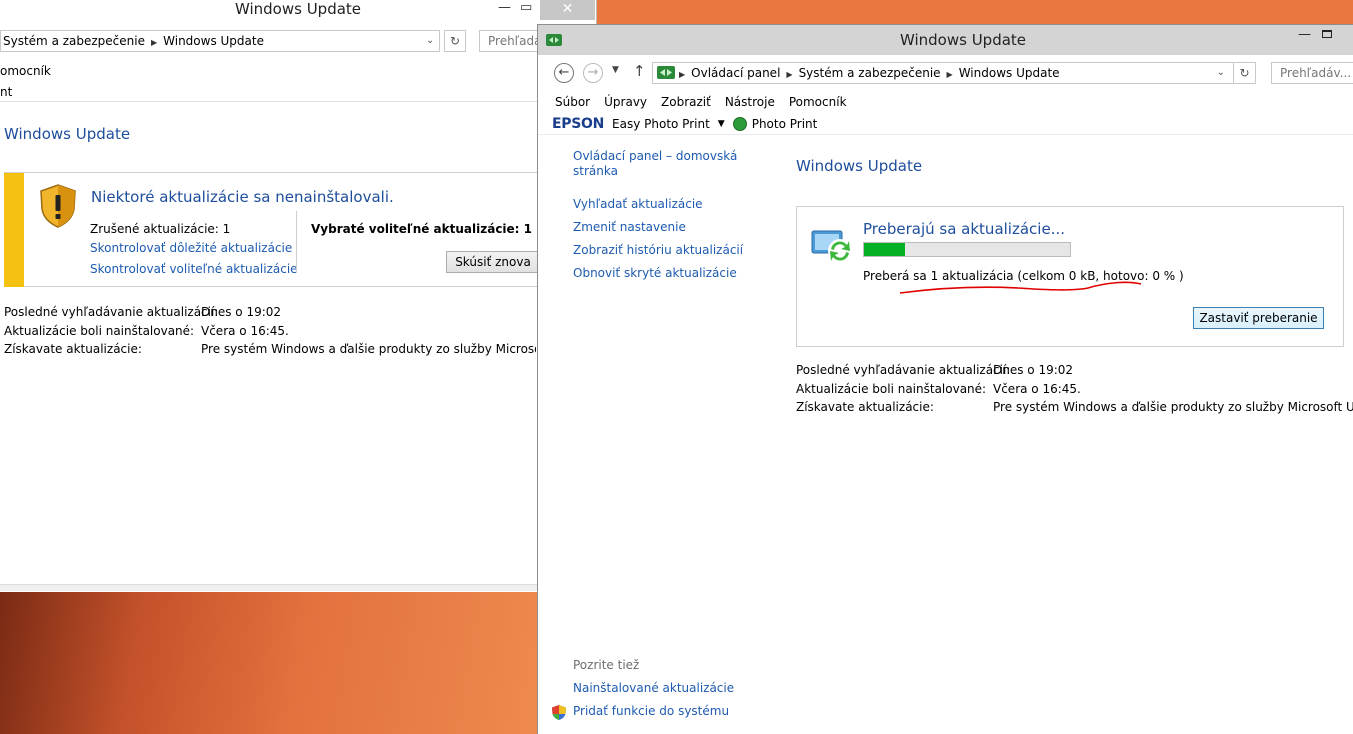  What do you see at coordinates (578, 124) in the screenshot?
I see `epson-logo: EPSON` at bounding box center [578, 124].